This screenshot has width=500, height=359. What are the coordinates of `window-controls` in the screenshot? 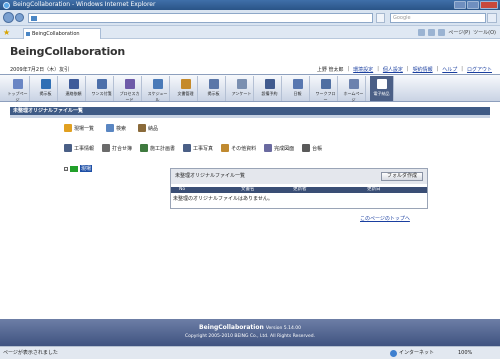 It's located at (476, 5).